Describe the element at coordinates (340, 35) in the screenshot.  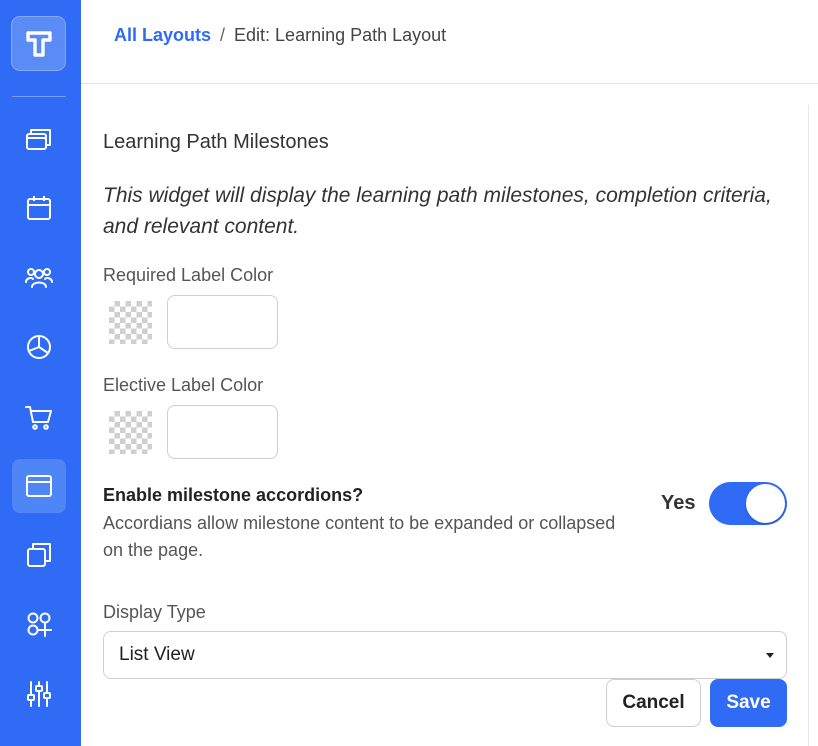
I see `breadcrumb-current: Edit: Learning Path Layout` at that location.